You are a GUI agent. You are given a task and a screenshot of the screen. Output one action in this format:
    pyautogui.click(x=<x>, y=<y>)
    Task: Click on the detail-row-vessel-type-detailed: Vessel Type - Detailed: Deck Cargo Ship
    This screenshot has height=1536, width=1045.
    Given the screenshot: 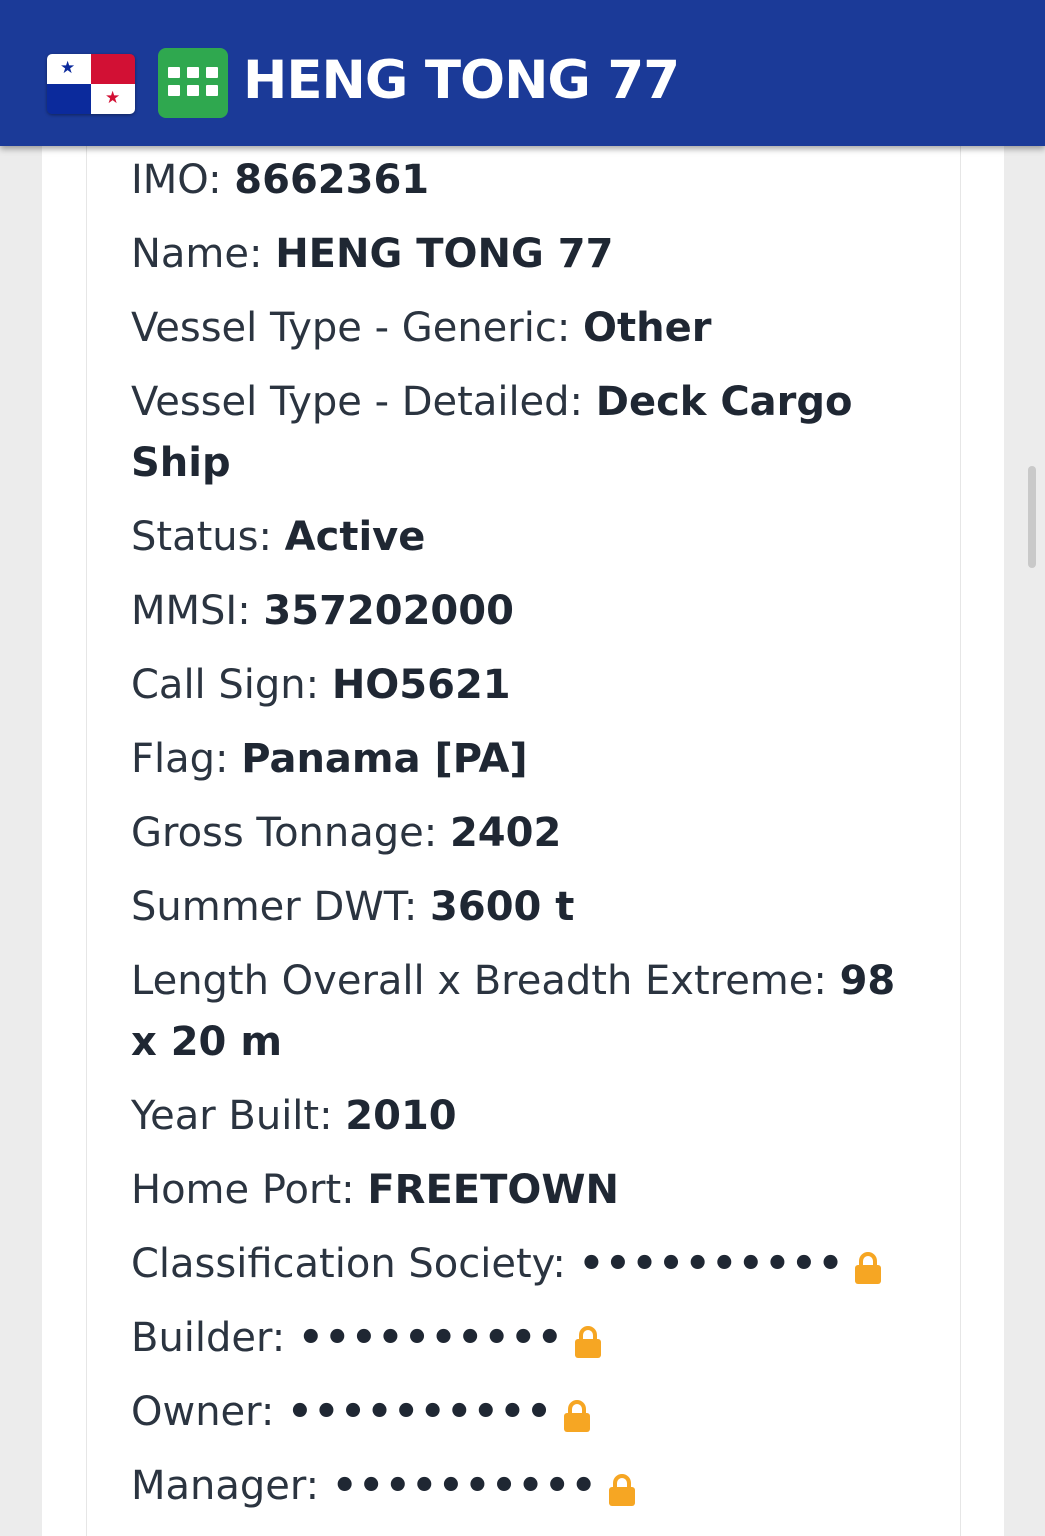 What is the action you would take?
    pyautogui.click(x=531, y=433)
    